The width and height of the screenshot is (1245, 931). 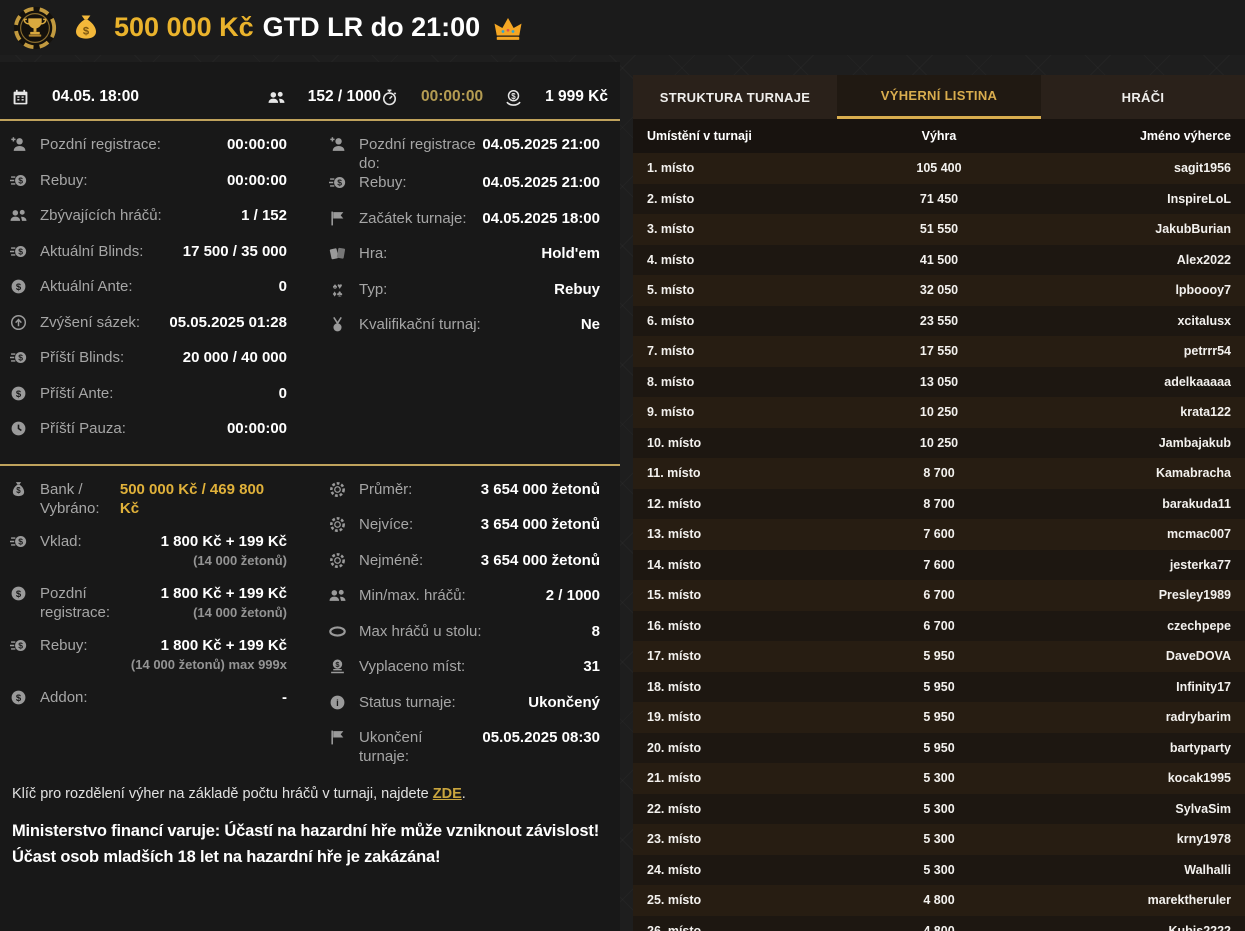 What do you see at coordinates (148, 224) in the screenshot?
I see `info-row: Zbývajících hráčů: 1 / 152` at bounding box center [148, 224].